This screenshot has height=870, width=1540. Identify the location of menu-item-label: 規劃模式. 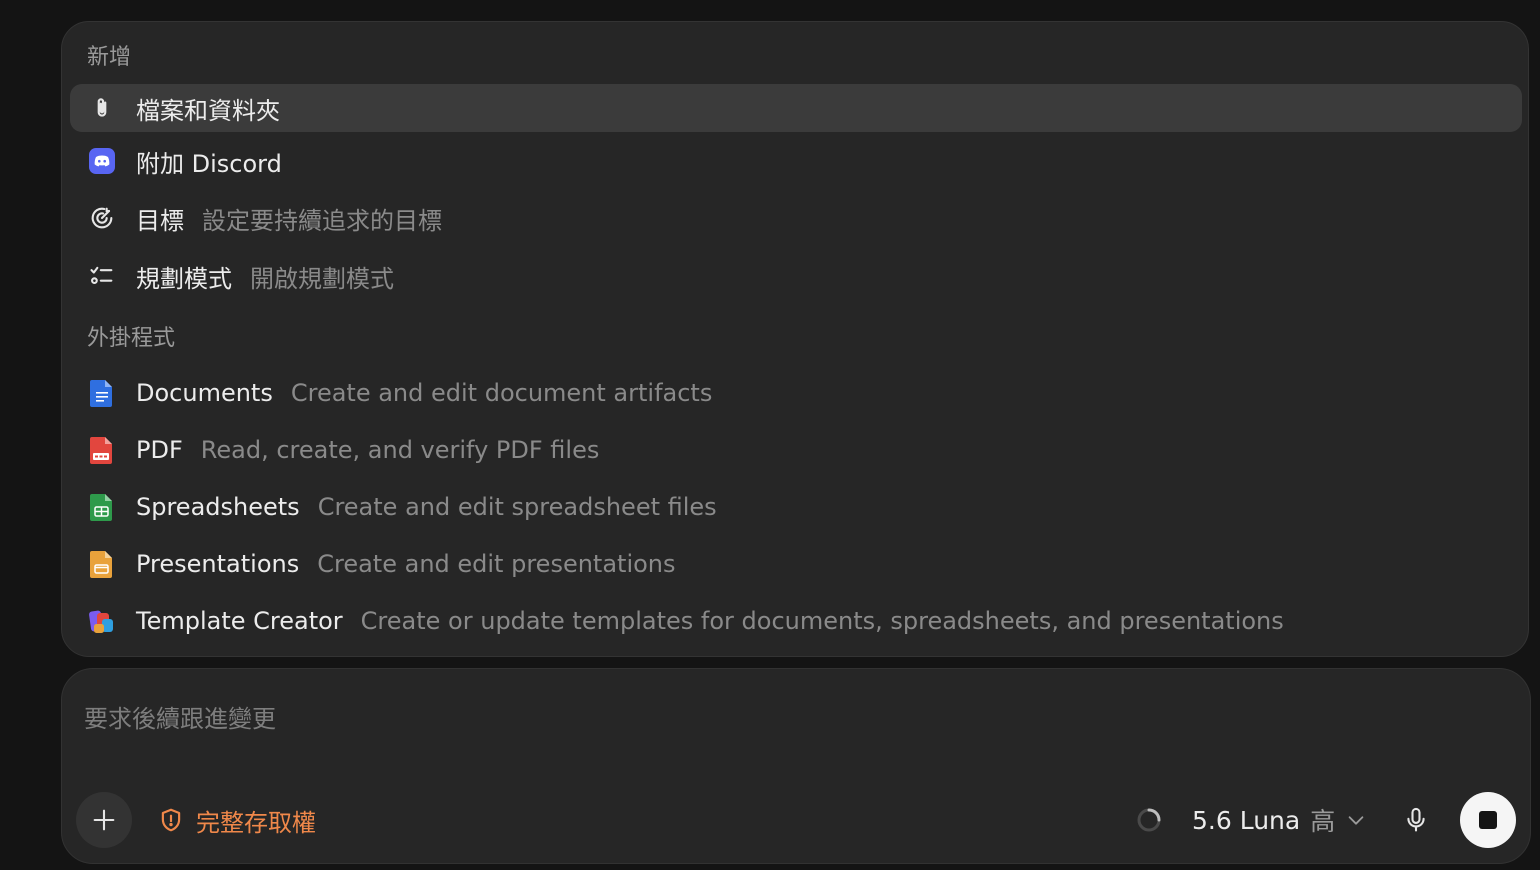
(184, 278).